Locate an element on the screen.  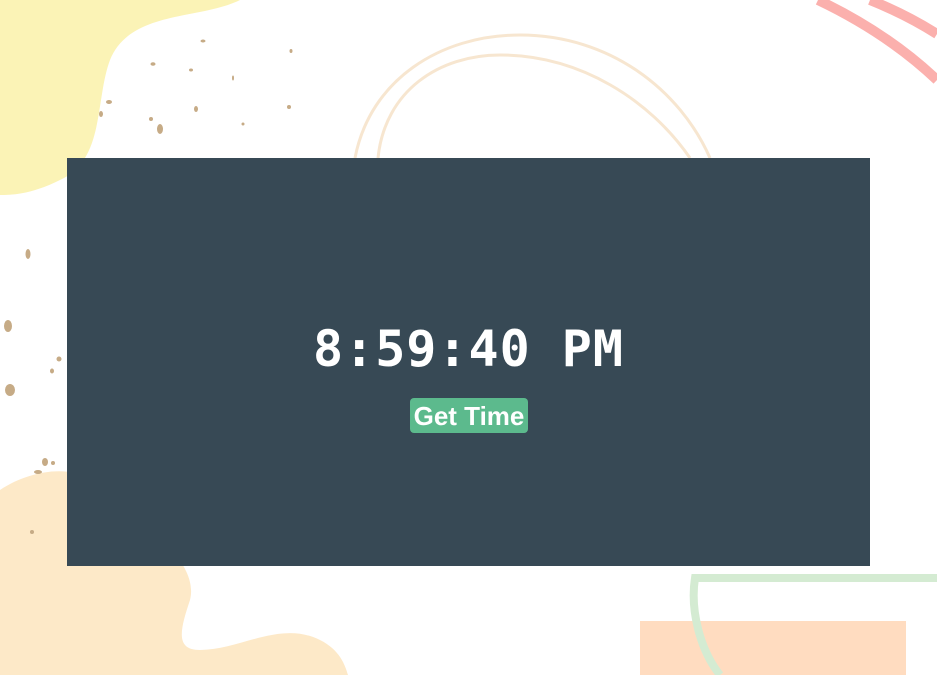
peach-rect-shape is located at coordinates (773, 648).